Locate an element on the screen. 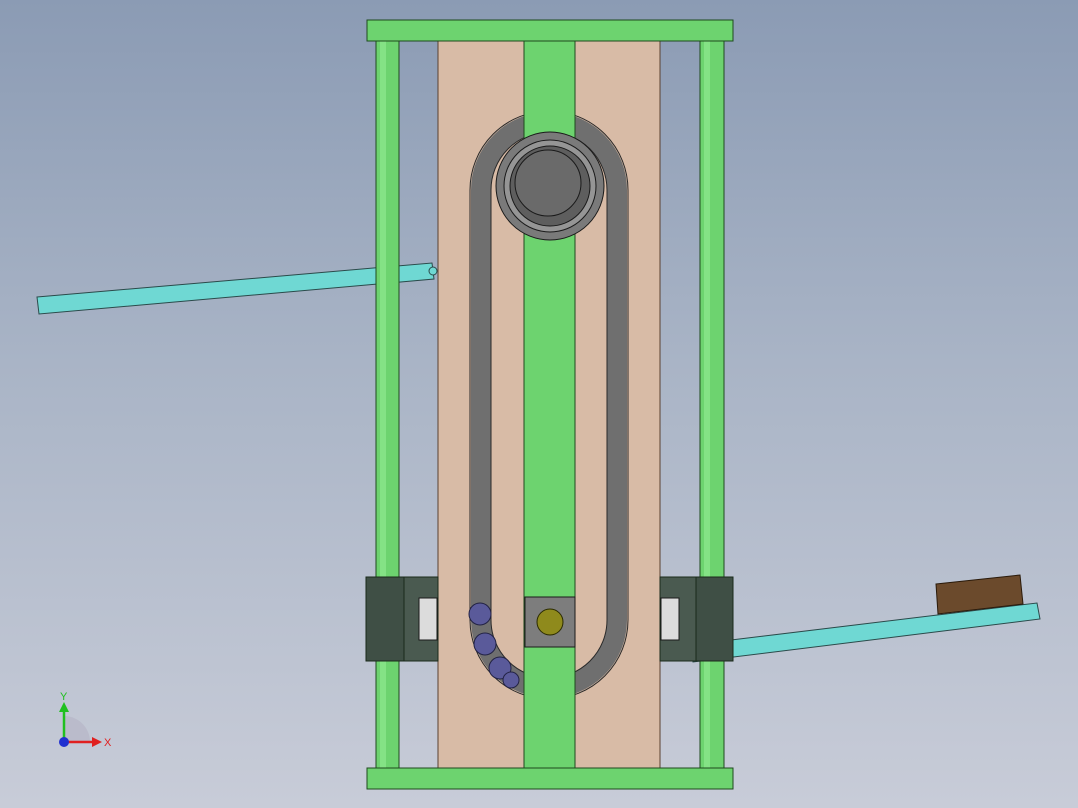 The width and height of the screenshot is (1078, 808). coordinate-triad: Y X is located at coordinates (85, 720).